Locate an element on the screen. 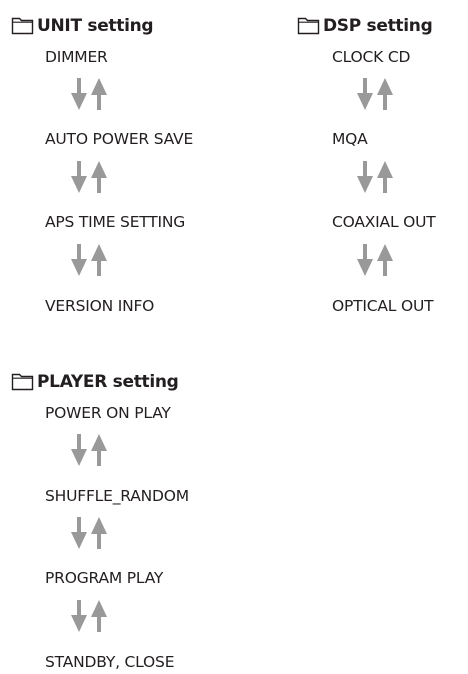 This screenshot has height=674, width=468. menu-item-optical-out: OPTICAL OUT is located at coordinates (383, 306).